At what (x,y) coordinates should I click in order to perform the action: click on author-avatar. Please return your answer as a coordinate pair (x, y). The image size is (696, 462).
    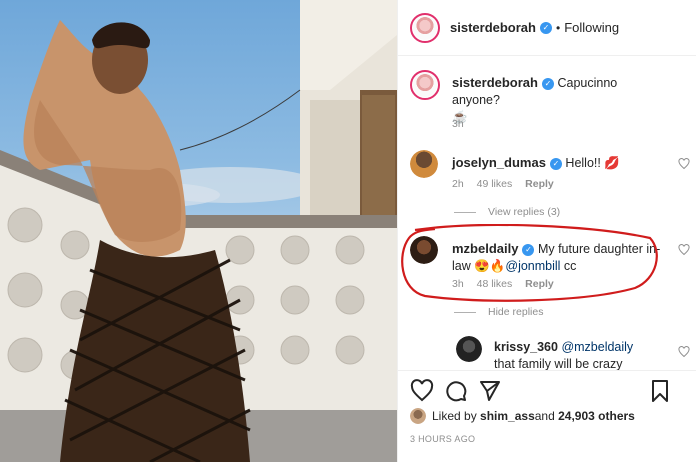
    Looking at the image, I should click on (425, 27).